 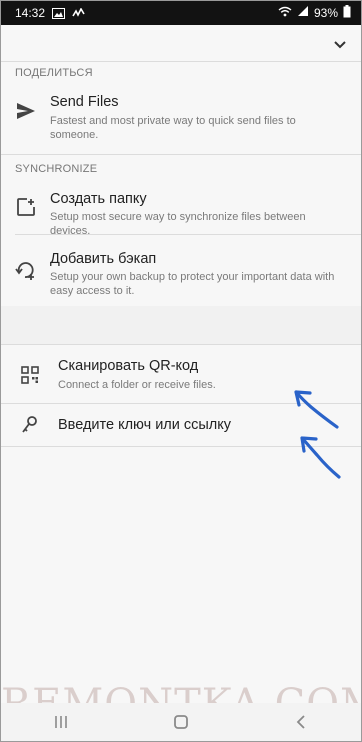 What do you see at coordinates (347, 13) in the screenshot?
I see `battery-icon` at bounding box center [347, 13].